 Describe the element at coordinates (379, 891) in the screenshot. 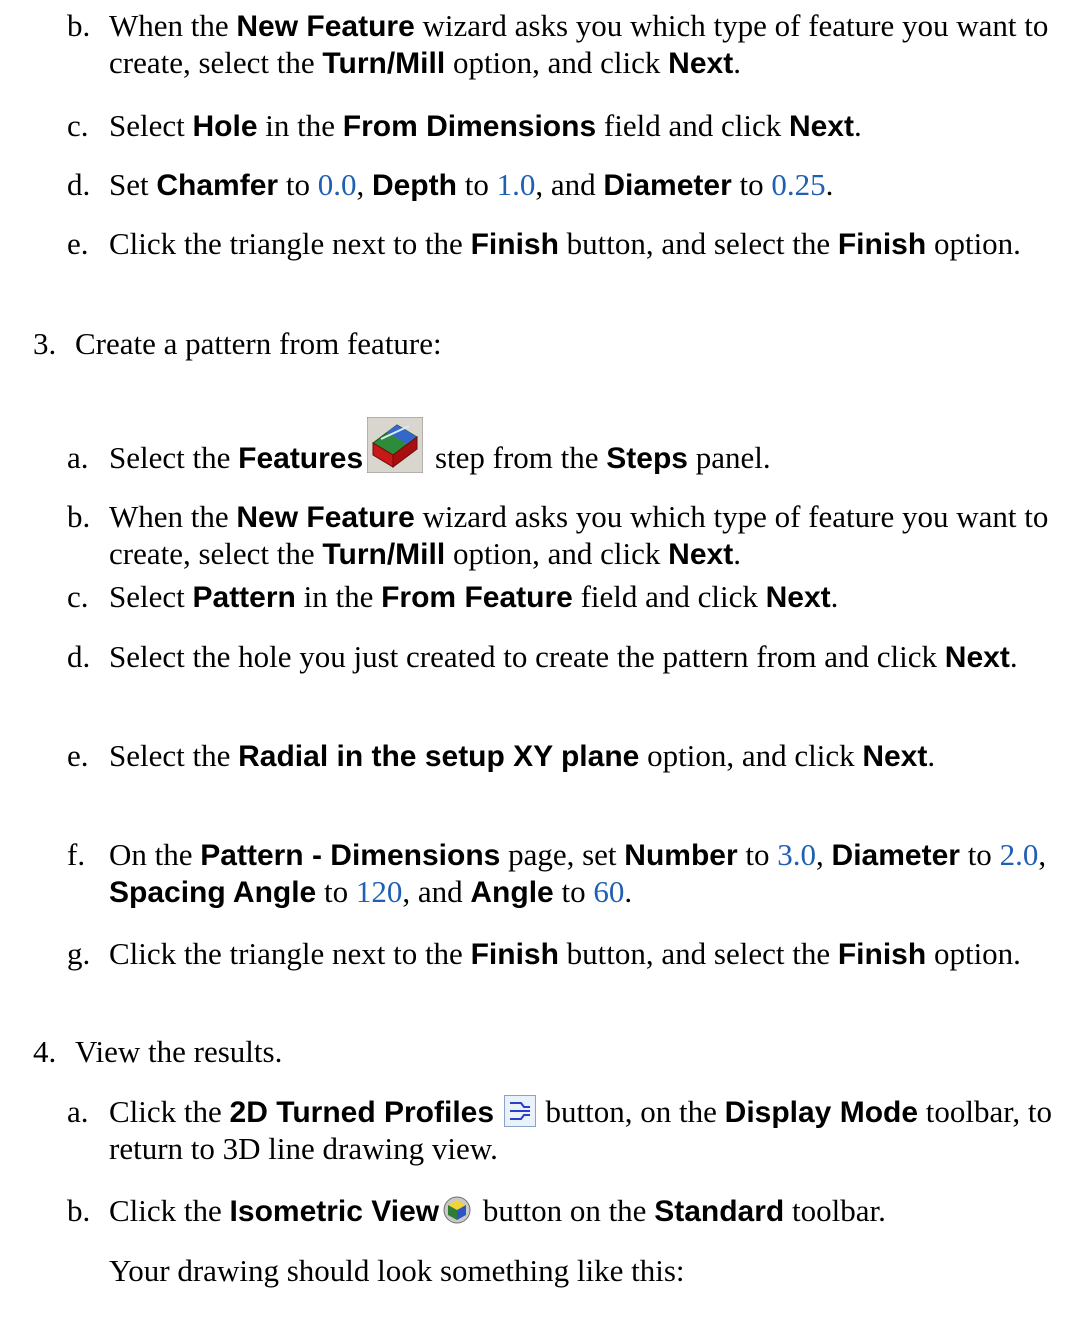

I see `value: 120` at that location.